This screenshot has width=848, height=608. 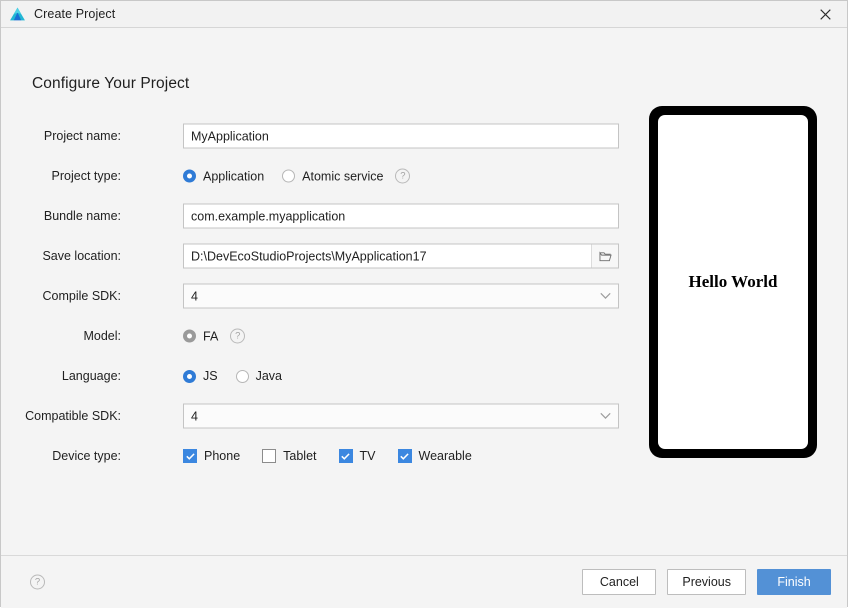 I want to click on form-row-language: Language: JS Java, so click(x=321, y=376).